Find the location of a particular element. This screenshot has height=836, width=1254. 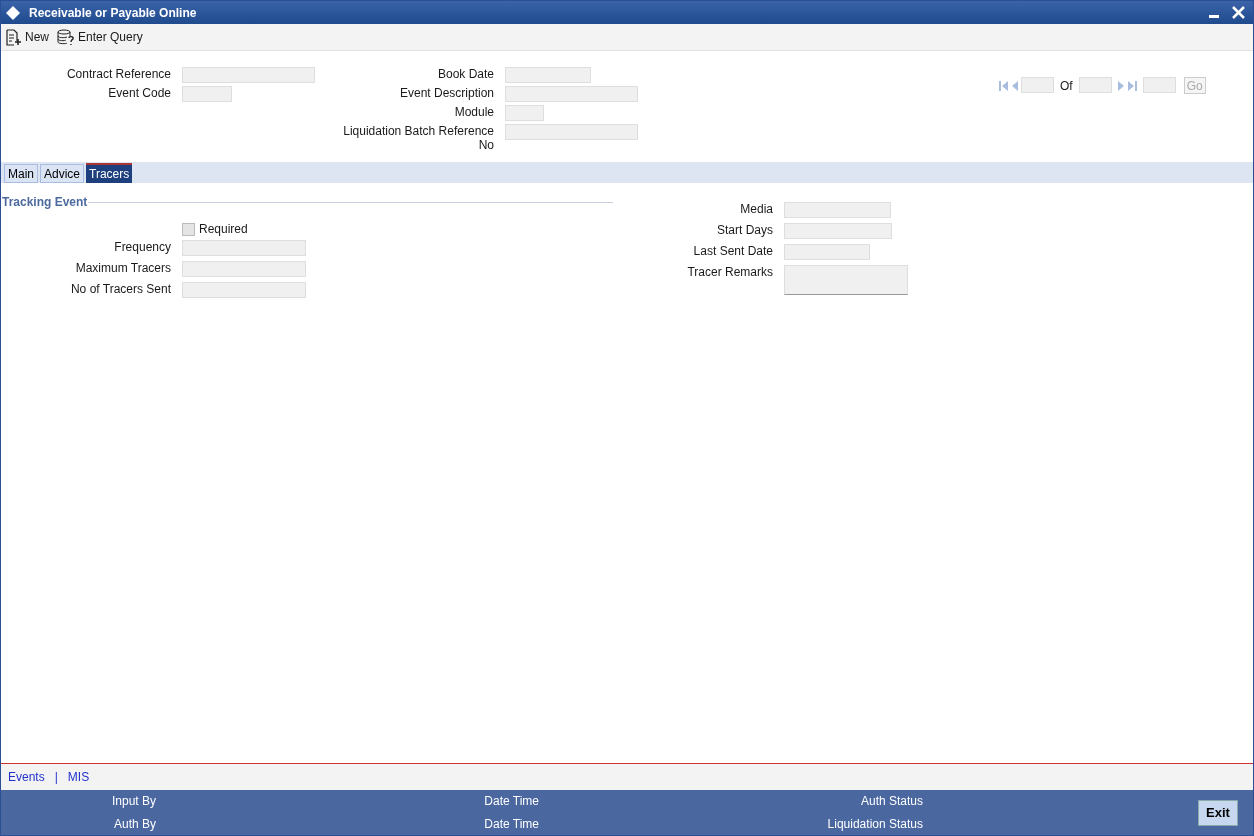

field-label: Contract Reference is located at coordinates (118, 74).